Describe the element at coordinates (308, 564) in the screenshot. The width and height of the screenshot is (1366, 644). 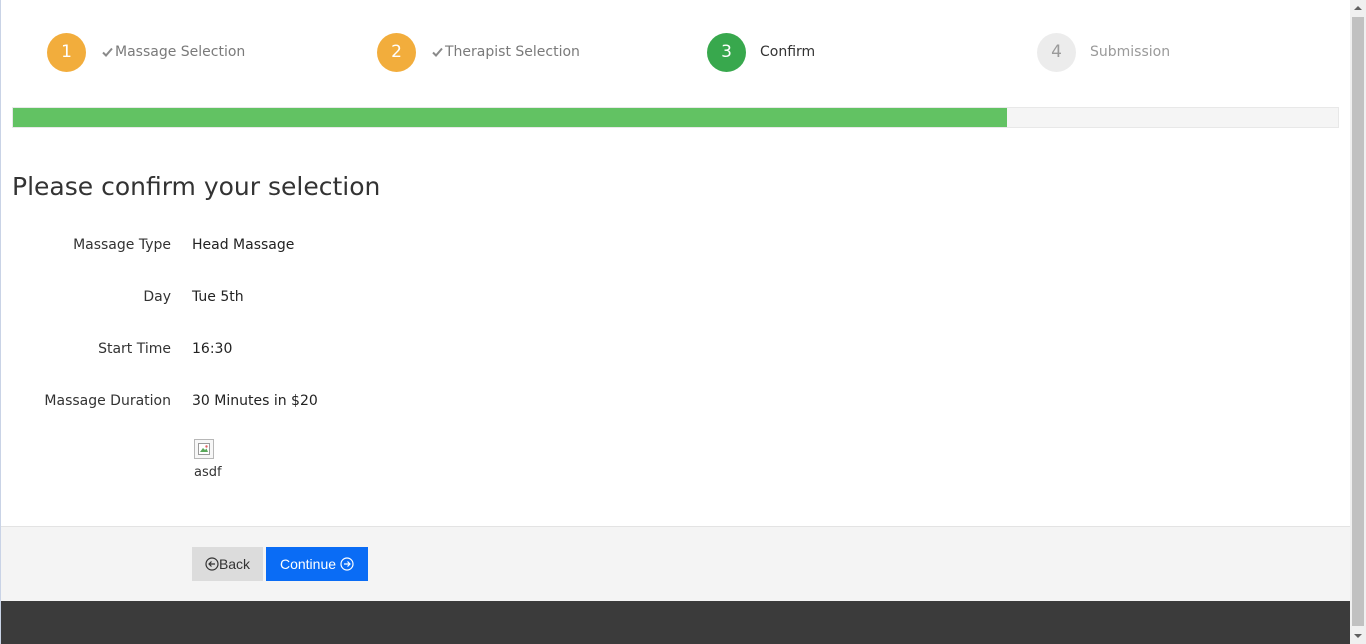
I see `continue-button-label: Continue` at that location.